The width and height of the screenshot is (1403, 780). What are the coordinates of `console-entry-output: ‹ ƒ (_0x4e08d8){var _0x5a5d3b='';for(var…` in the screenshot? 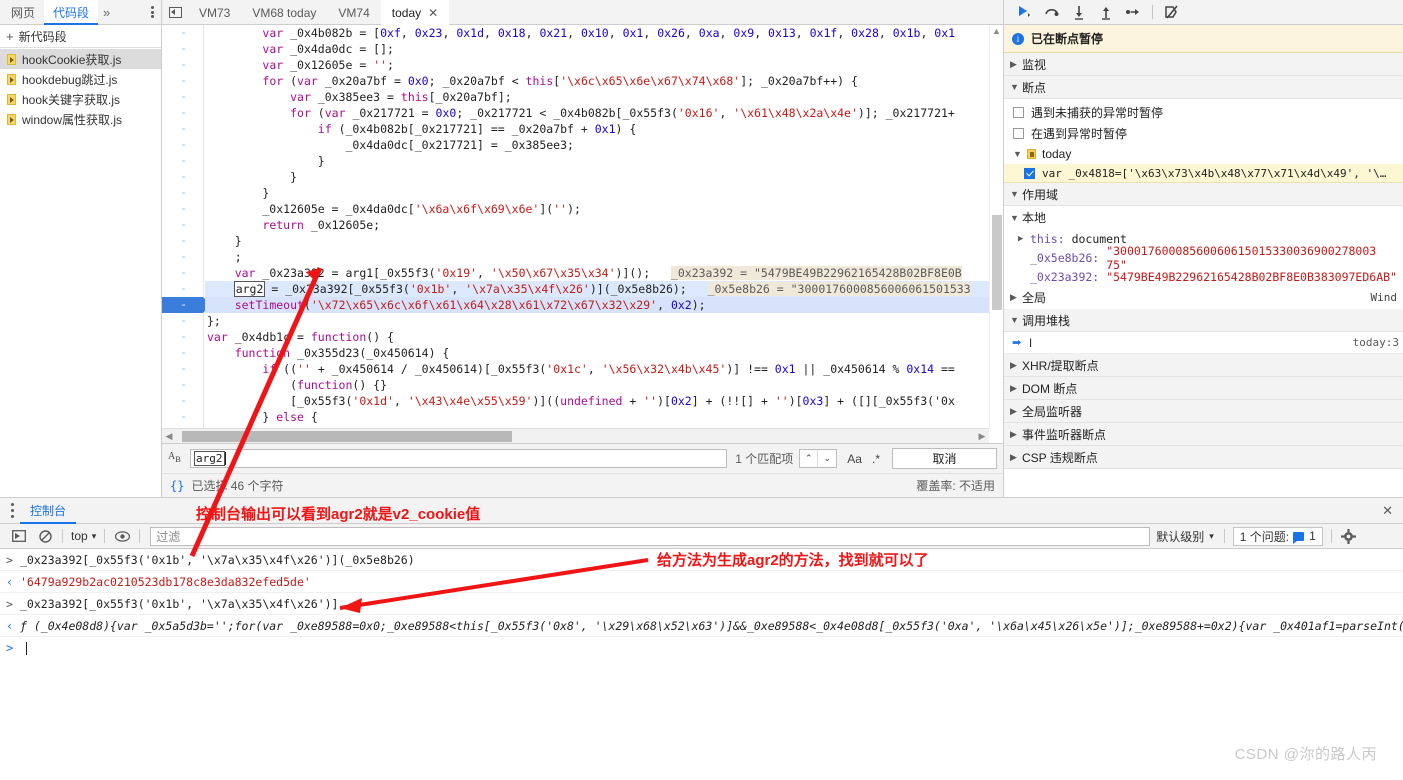 It's located at (701, 626).